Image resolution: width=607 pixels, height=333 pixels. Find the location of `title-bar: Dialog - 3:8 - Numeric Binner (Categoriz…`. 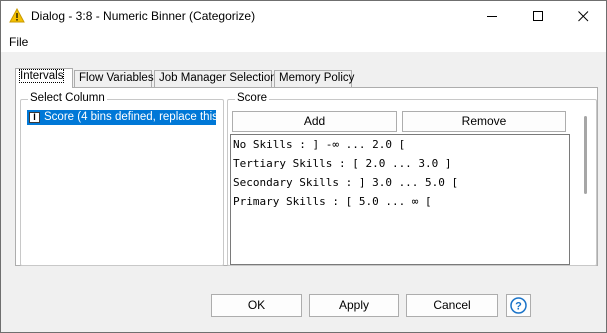

title-bar: Dialog - 3:8 - Numeric Binner (Categoriz… is located at coordinates (303, 16).